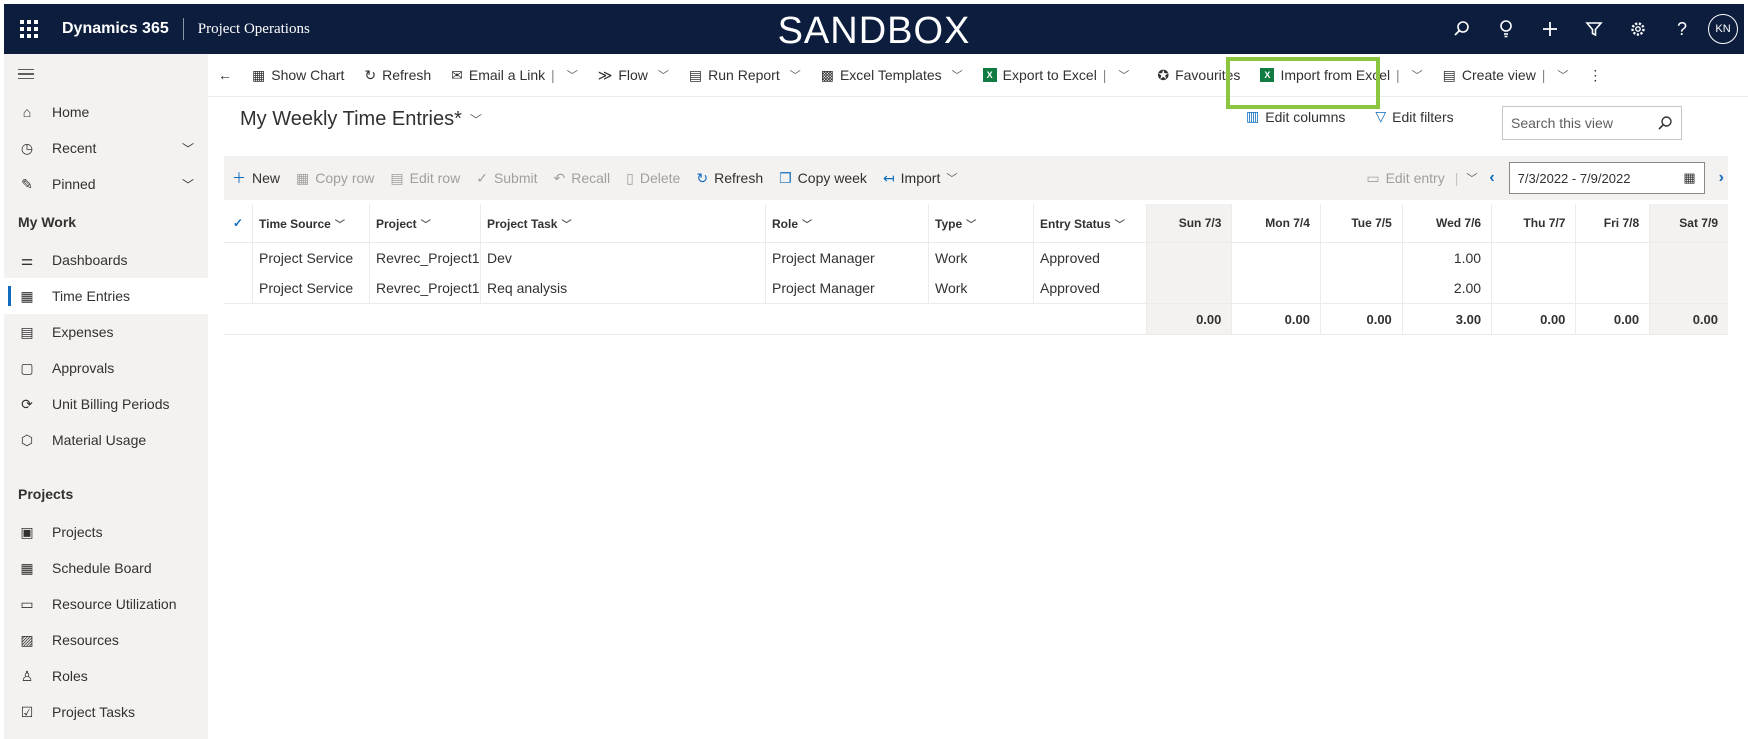  What do you see at coordinates (106, 112) in the screenshot?
I see `nav-home: ⌂ Home` at bounding box center [106, 112].